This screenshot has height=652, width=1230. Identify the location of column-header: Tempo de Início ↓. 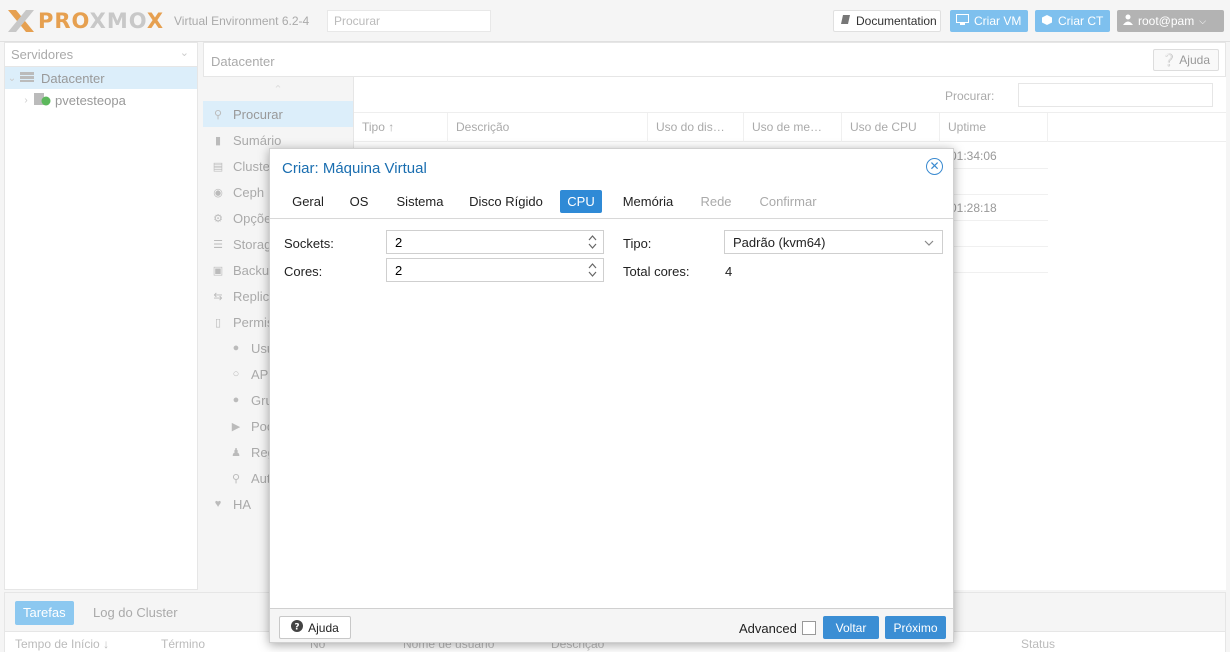
(62, 644).